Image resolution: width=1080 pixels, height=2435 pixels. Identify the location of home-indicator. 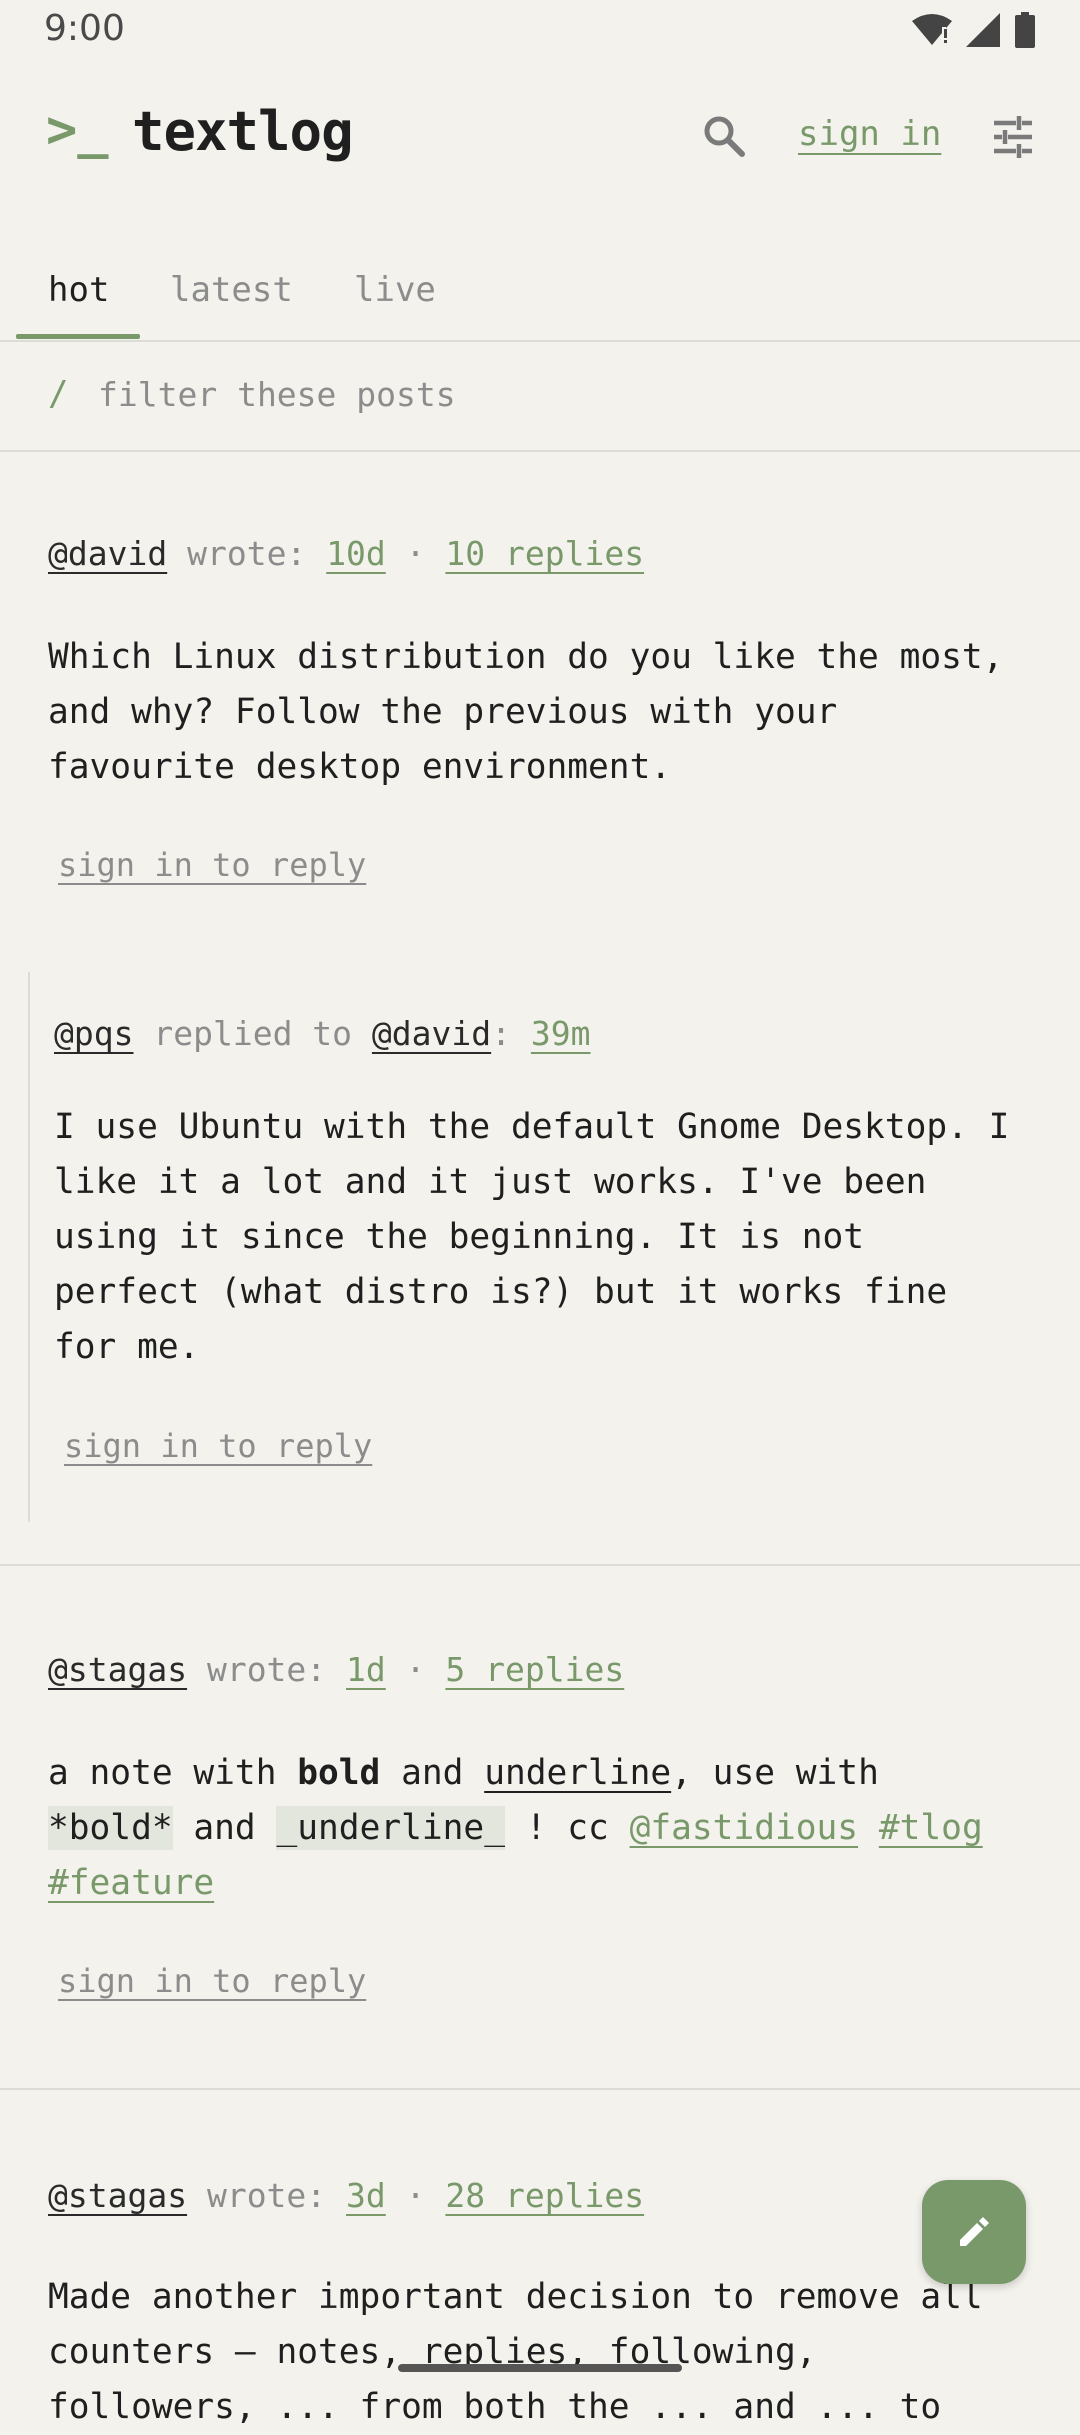
(540, 2368).